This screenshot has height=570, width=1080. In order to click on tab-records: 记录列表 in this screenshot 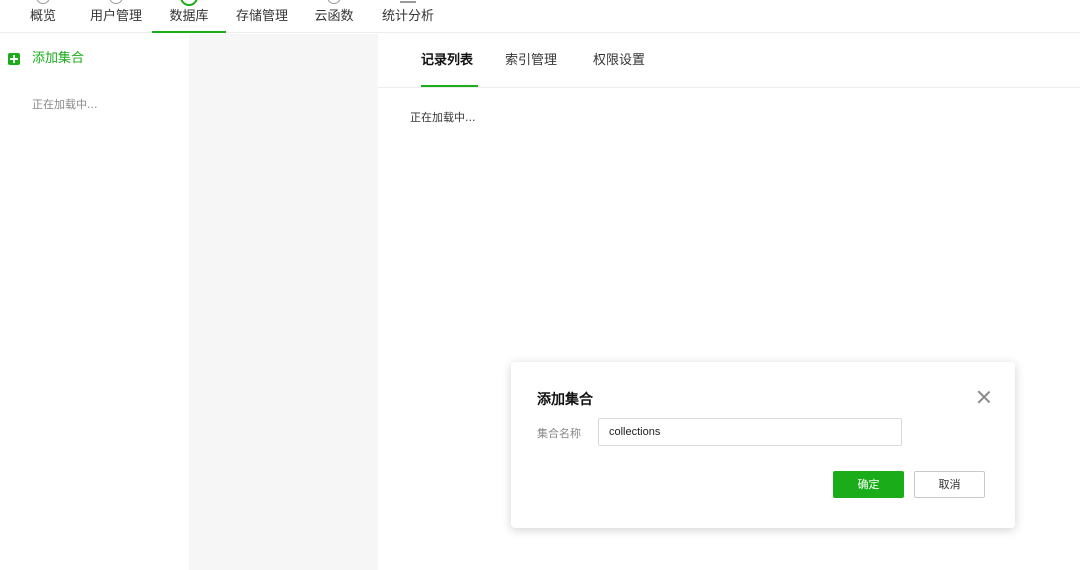, I will do `click(447, 61)`.